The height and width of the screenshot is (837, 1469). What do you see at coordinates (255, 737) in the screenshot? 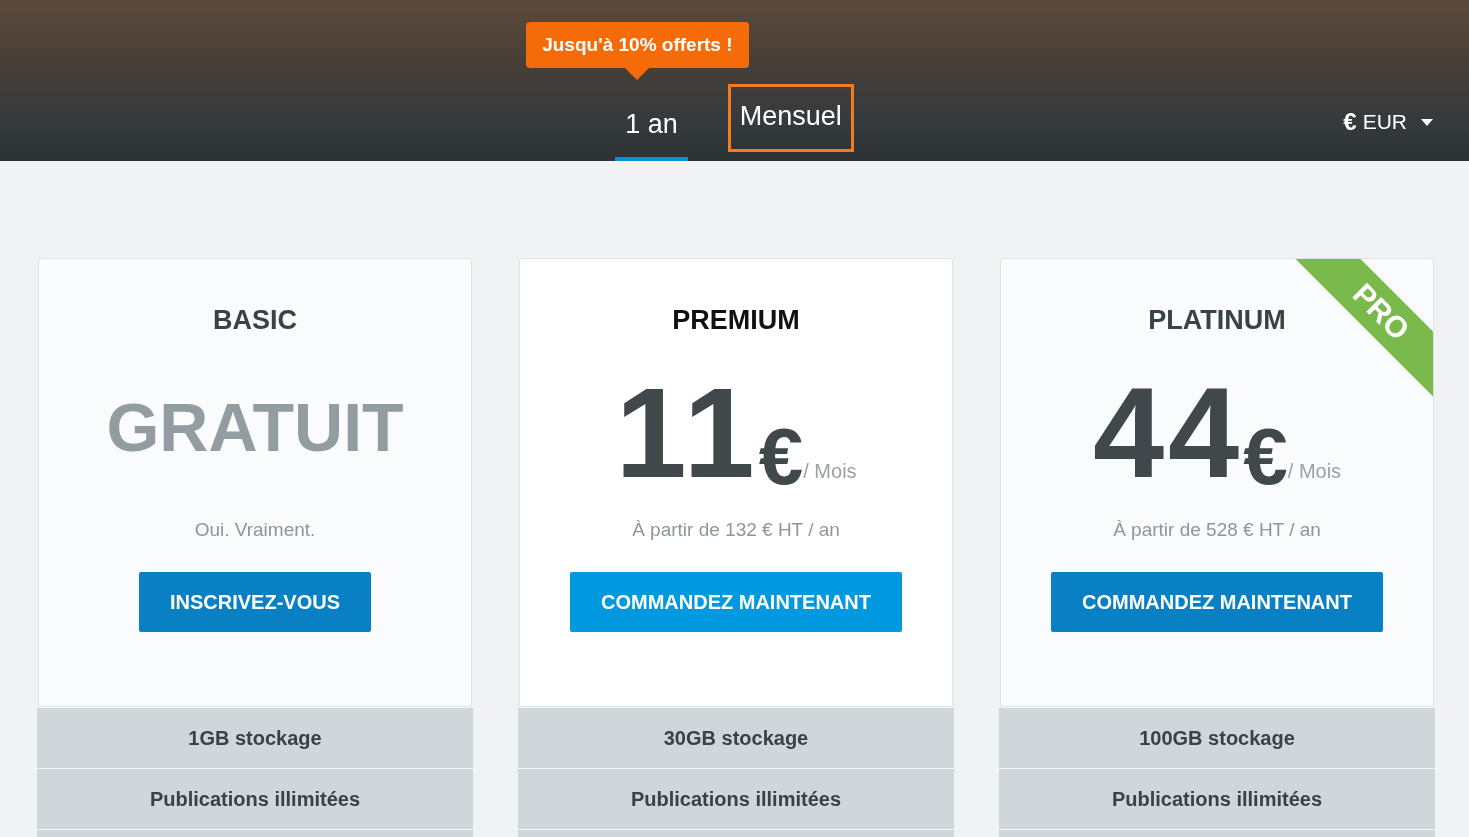
I see `feature-row: 1GB stockage` at bounding box center [255, 737].